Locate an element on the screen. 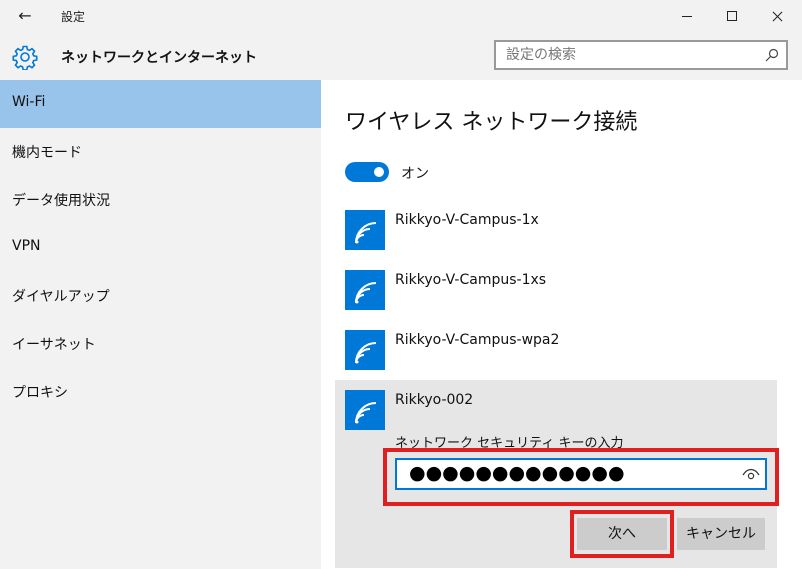 This screenshot has width=802, height=569. page-title: ネットワークとインターネット is located at coordinates (159, 58).